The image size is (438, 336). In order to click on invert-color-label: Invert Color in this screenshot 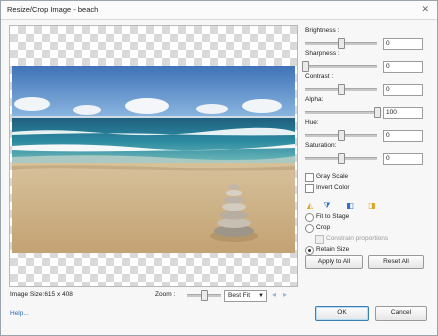, I will do `click(333, 187)`.